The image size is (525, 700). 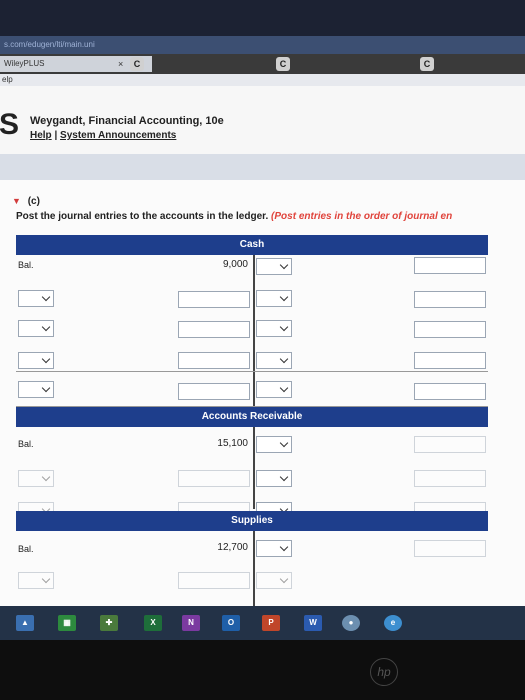 I want to click on help-link: Help, so click(x=41, y=135).